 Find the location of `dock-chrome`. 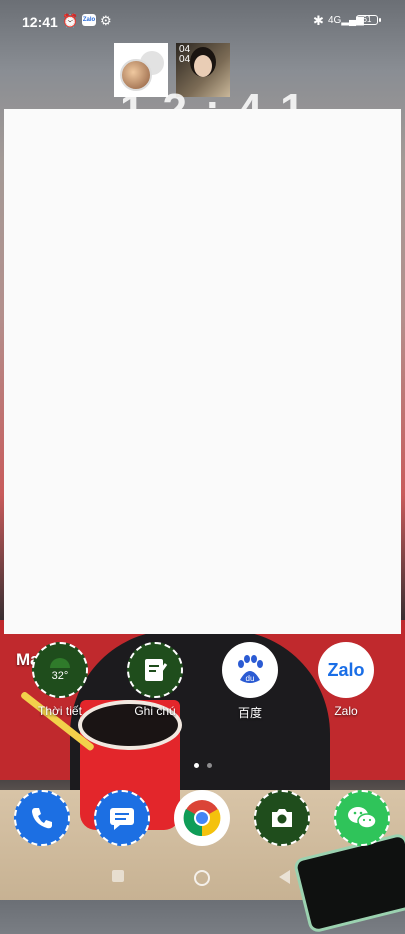

dock-chrome is located at coordinates (202, 818).